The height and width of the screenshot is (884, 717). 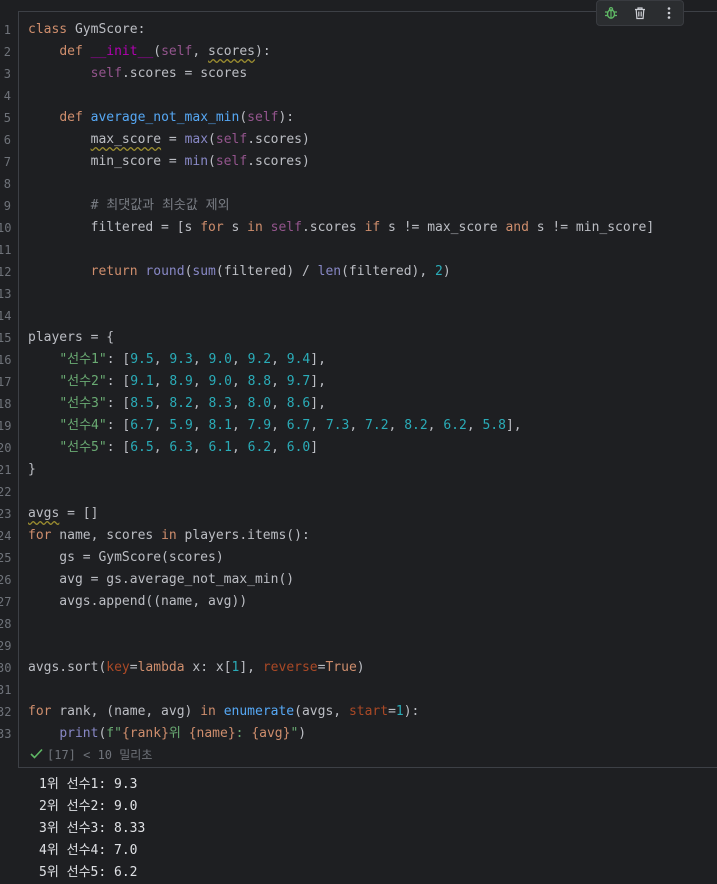 I want to click on line-number: 29, so click(x=6, y=646).